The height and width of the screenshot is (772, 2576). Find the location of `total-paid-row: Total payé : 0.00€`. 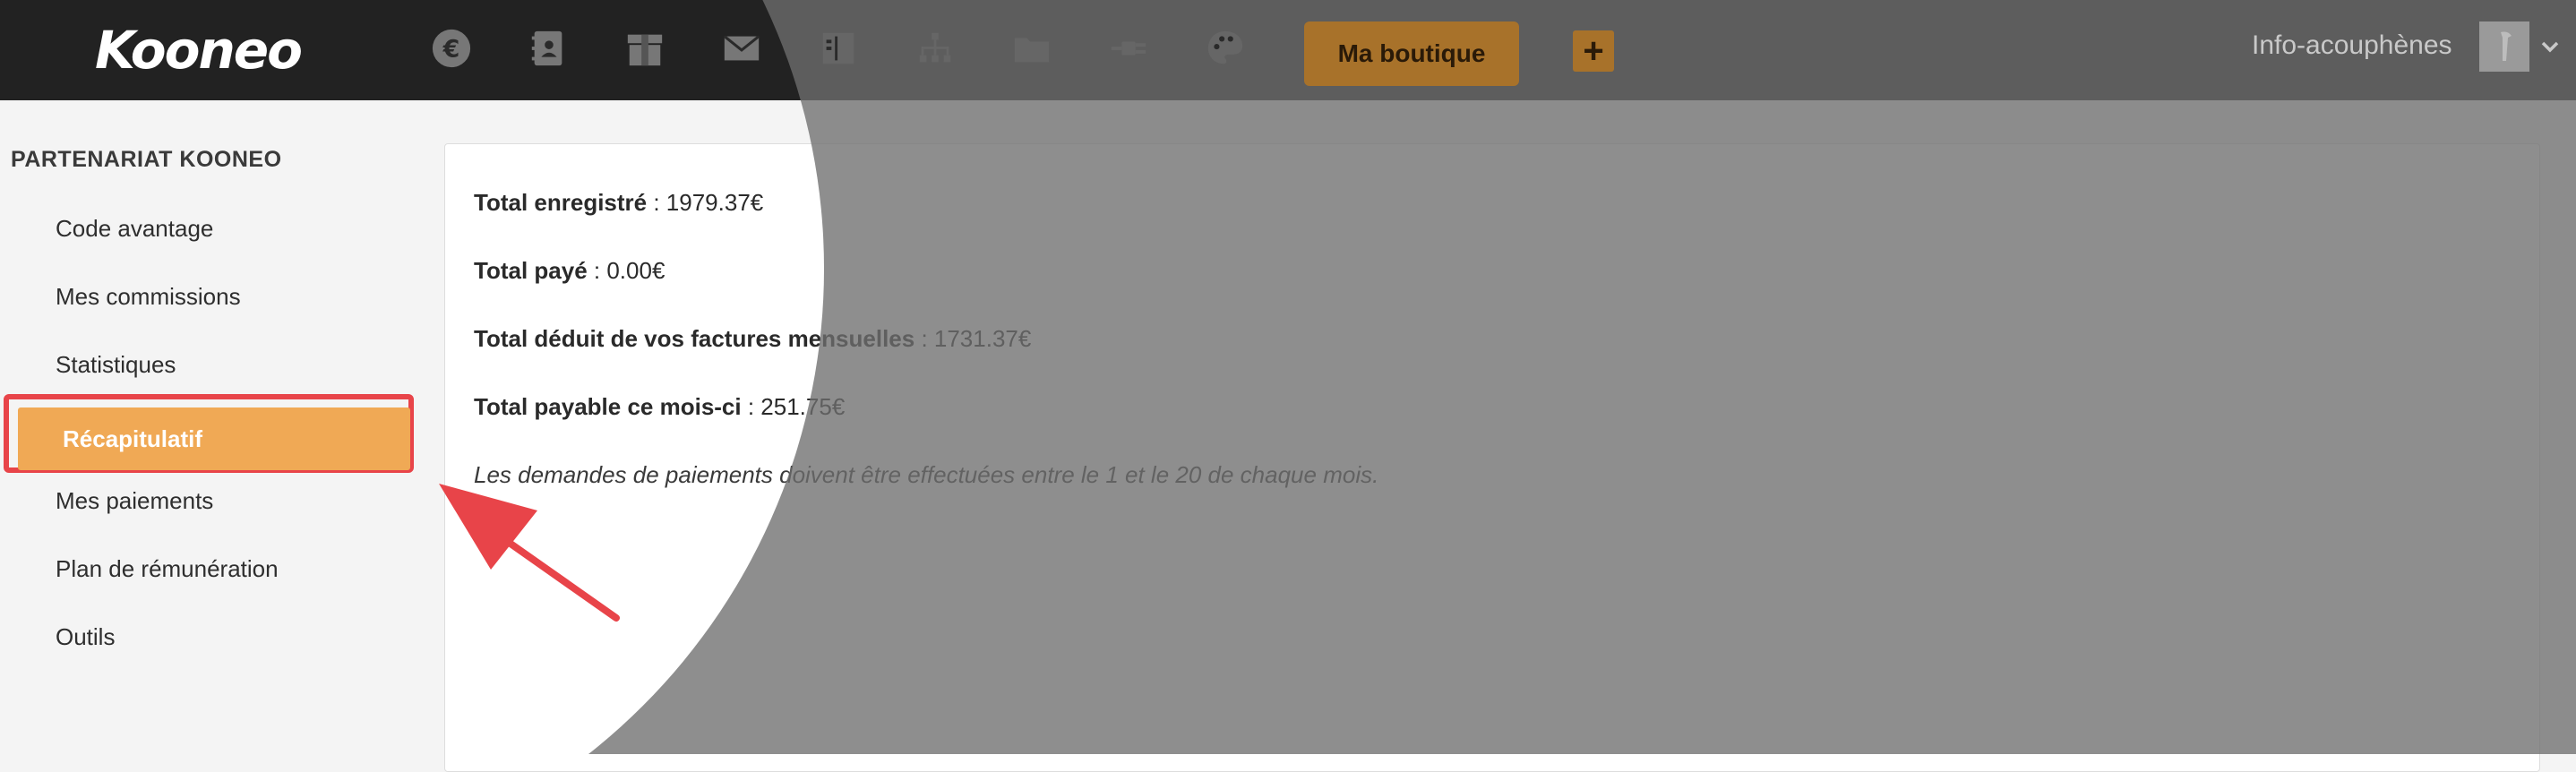

total-paid-row: Total payé : 0.00€ is located at coordinates (569, 271).